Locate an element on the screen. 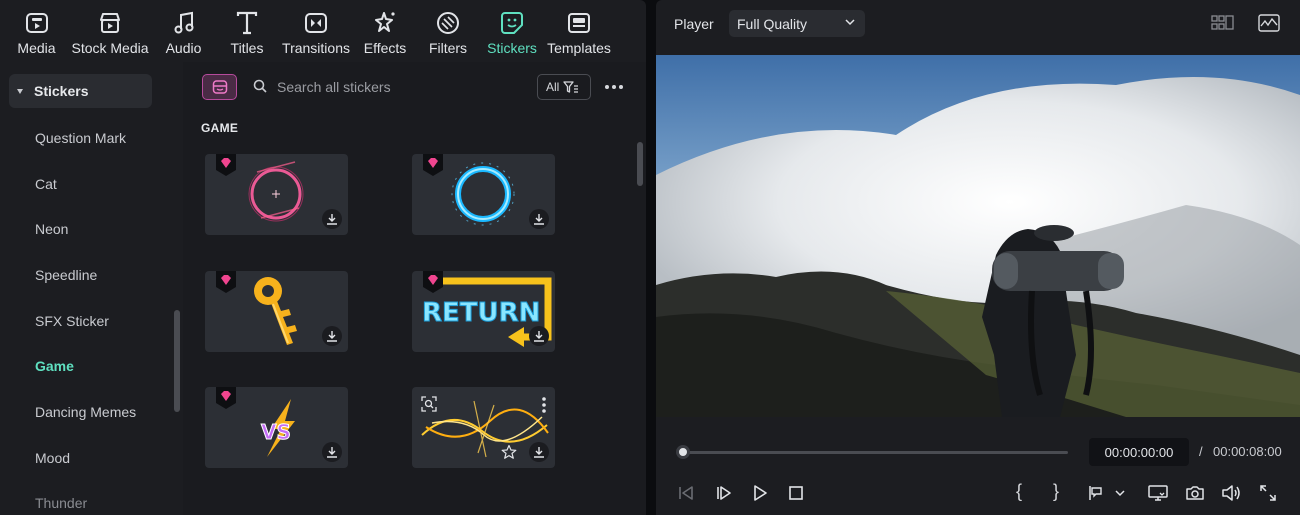 This screenshot has width=1300, height=515. sticker-icon is located at coordinates (512, 23).